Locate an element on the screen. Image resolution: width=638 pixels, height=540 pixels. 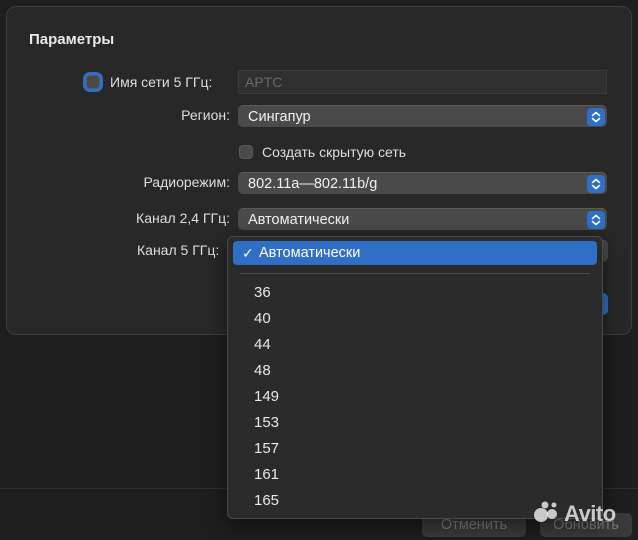
channel-5-label: Канал 5 ГГц: is located at coordinates (178, 250).